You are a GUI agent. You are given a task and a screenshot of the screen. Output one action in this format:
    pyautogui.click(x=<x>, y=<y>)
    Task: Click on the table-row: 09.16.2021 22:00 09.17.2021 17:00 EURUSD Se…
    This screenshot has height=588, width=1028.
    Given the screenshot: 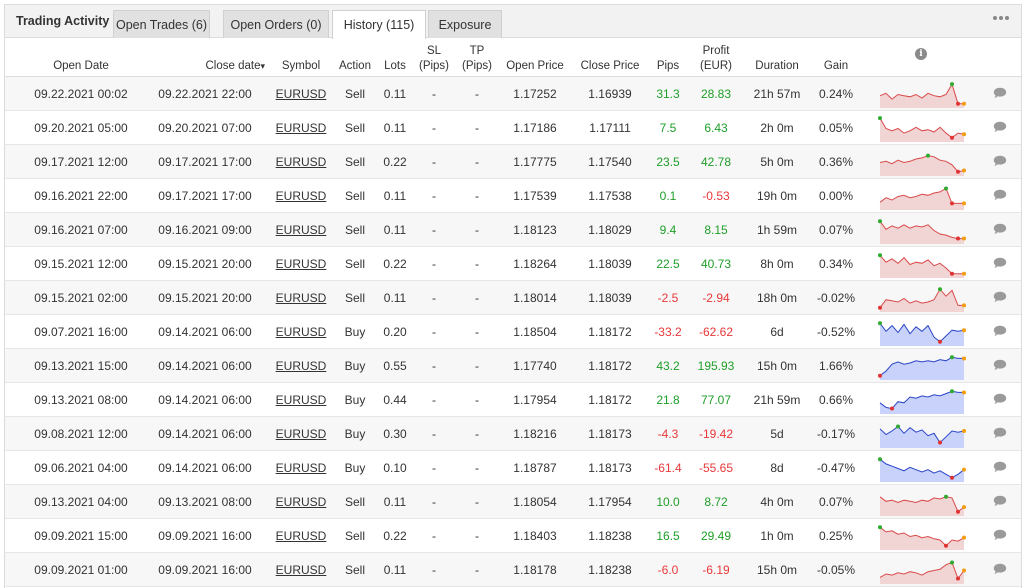 What is the action you would take?
    pyautogui.click(x=513, y=196)
    